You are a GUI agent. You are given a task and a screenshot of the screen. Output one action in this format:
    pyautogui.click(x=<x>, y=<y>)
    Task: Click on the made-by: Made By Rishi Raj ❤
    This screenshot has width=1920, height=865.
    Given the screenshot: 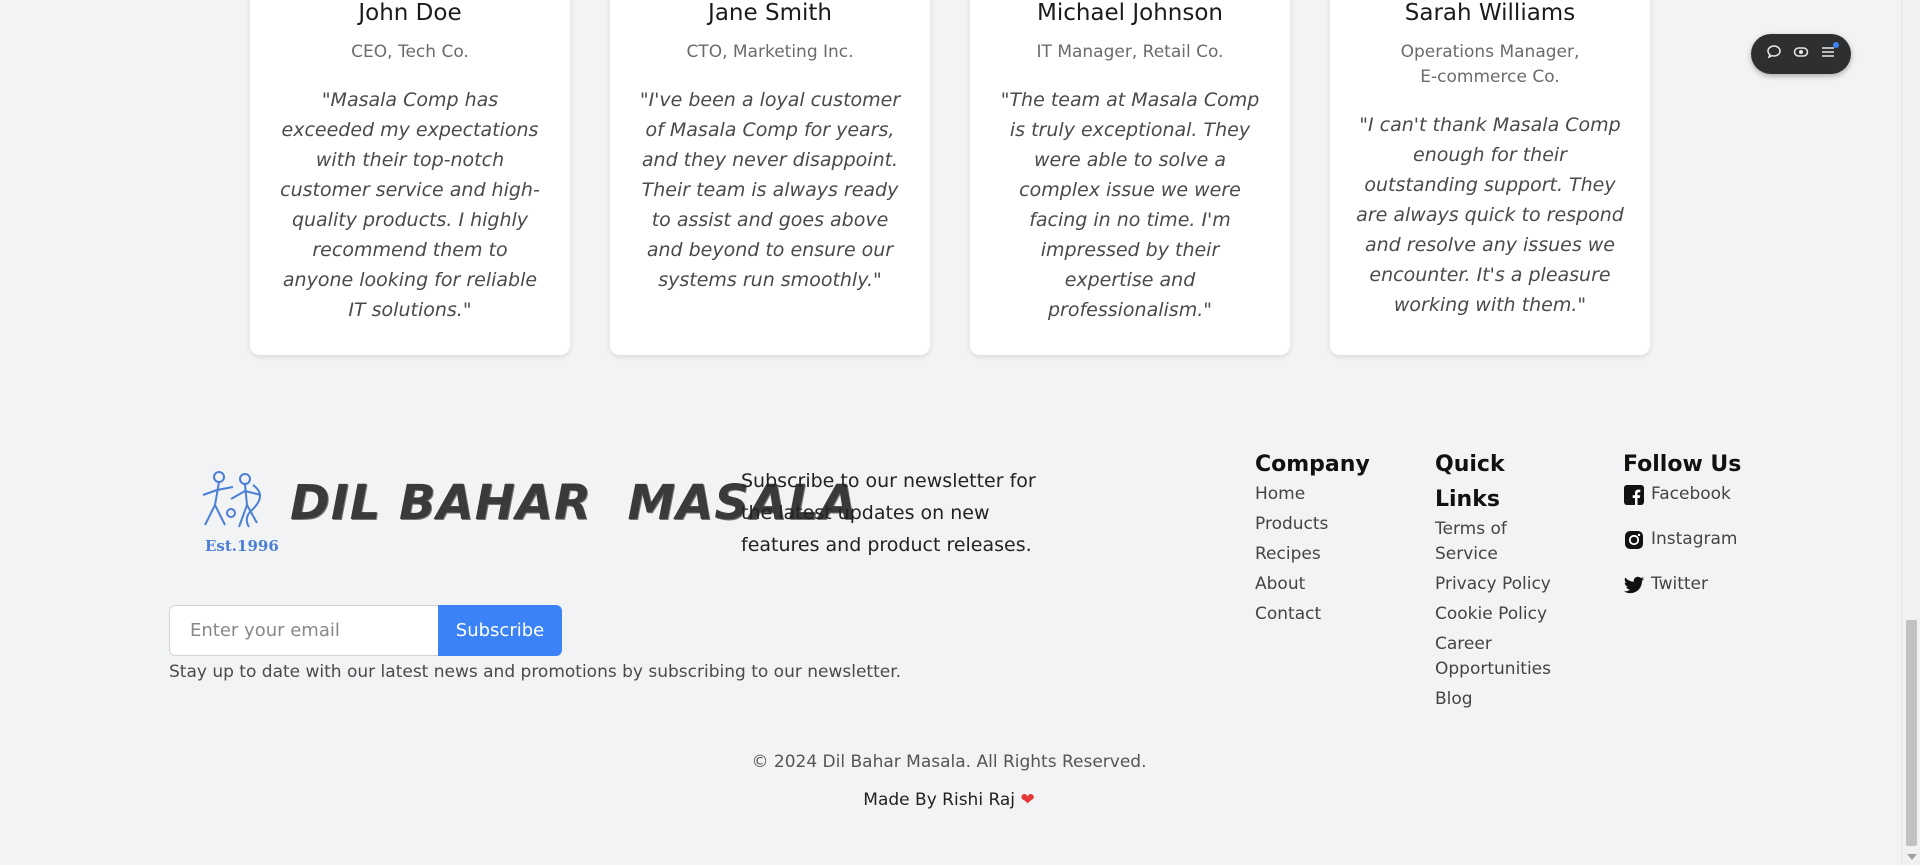 What is the action you would take?
    pyautogui.click(x=949, y=800)
    